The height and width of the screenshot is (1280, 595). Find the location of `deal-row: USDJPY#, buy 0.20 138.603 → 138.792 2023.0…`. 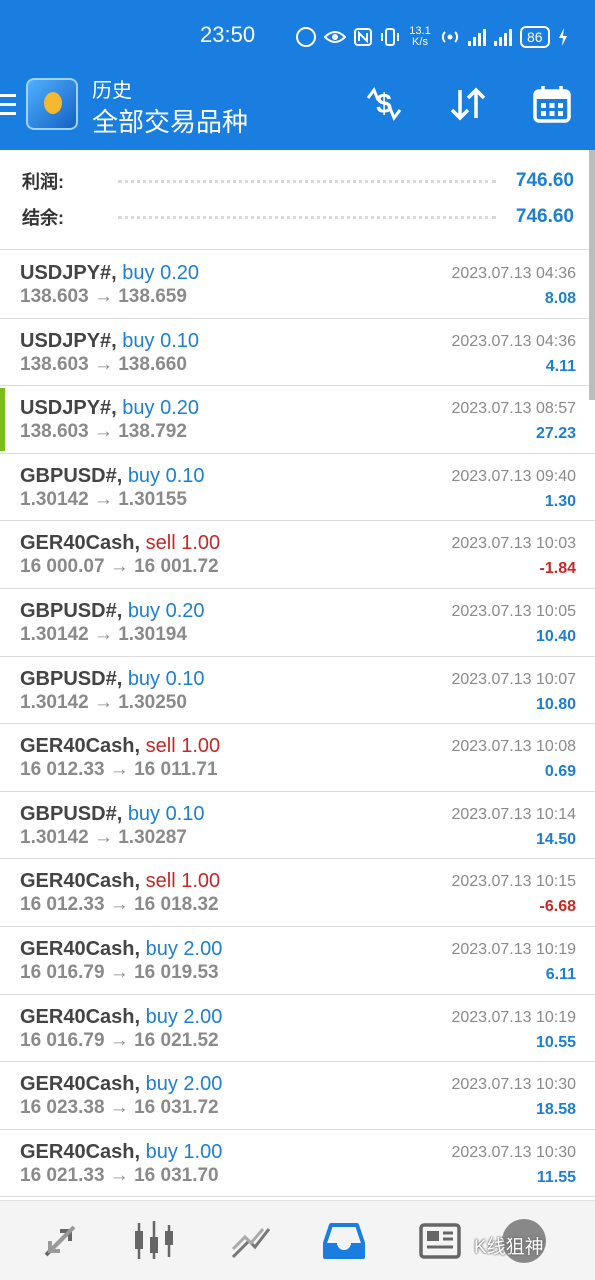

deal-row: USDJPY#, buy 0.20 138.603 → 138.792 2023.0… is located at coordinates (297, 420).